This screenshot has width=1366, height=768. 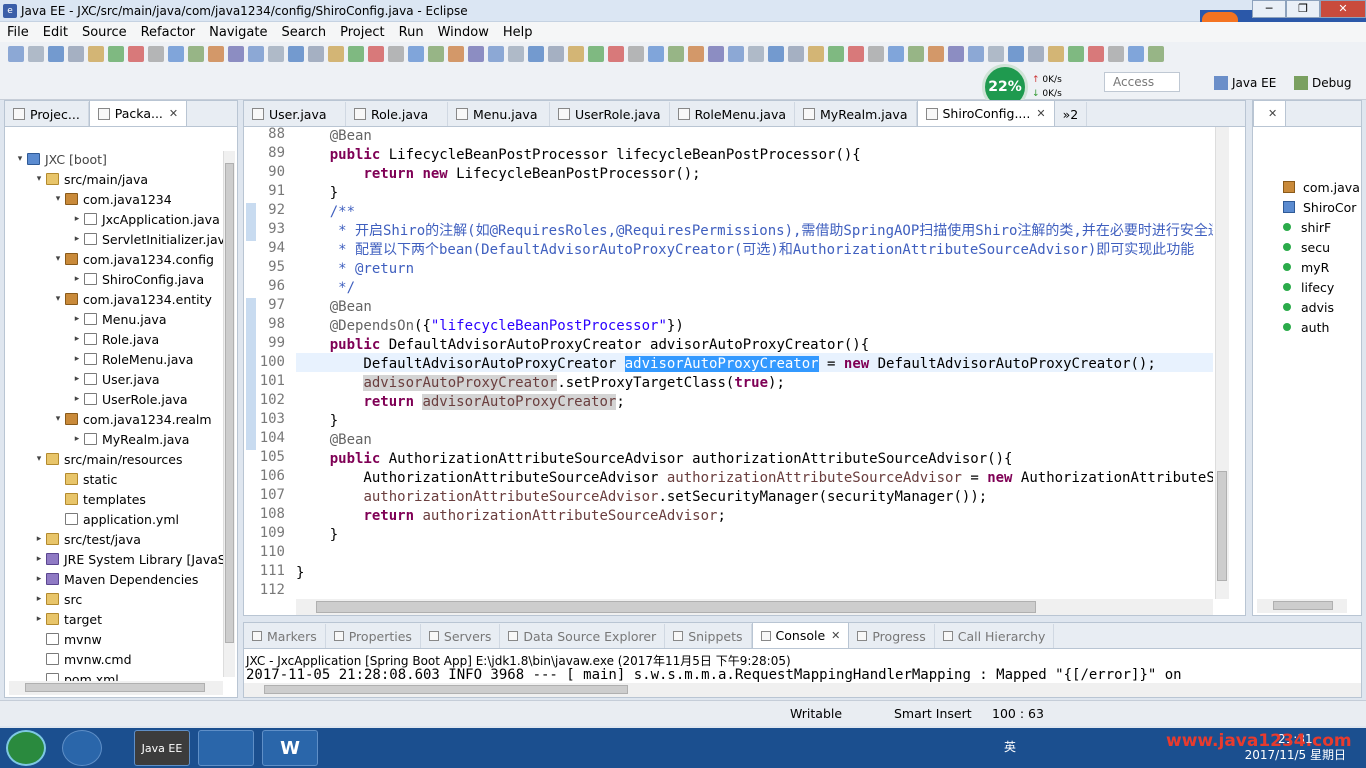 What do you see at coordinates (995, 636) in the screenshot?
I see `console-tab: Call Hierarchy` at bounding box center [995, 636].